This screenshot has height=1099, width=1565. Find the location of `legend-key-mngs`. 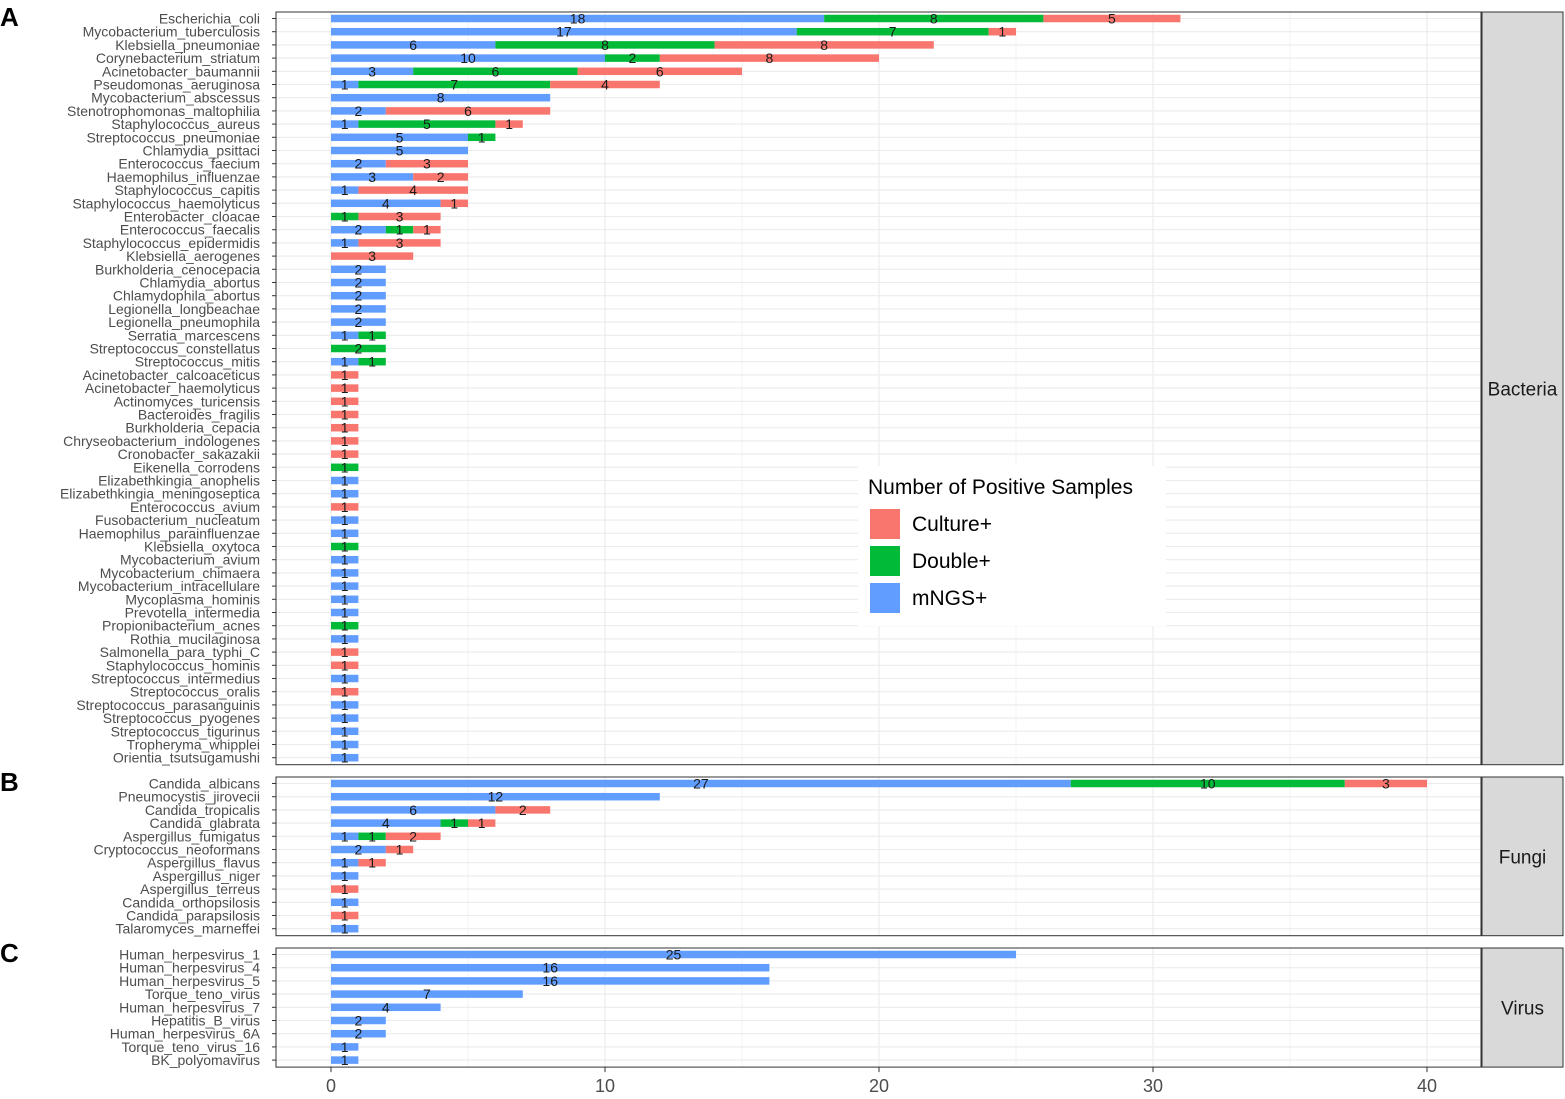

legend-key-mngs is located at coordinates (885, 598).